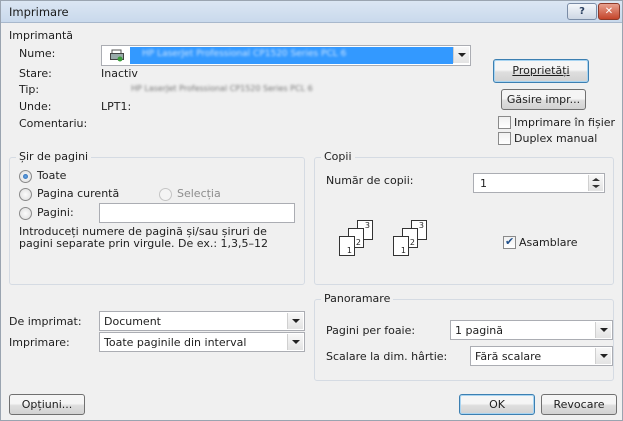 The width and height of the screenshot is (623, 421). What do you see at coordinates (539, 183) in the screenshot?
I see `copies-count-input: 1` at bounding box center [539, 183].